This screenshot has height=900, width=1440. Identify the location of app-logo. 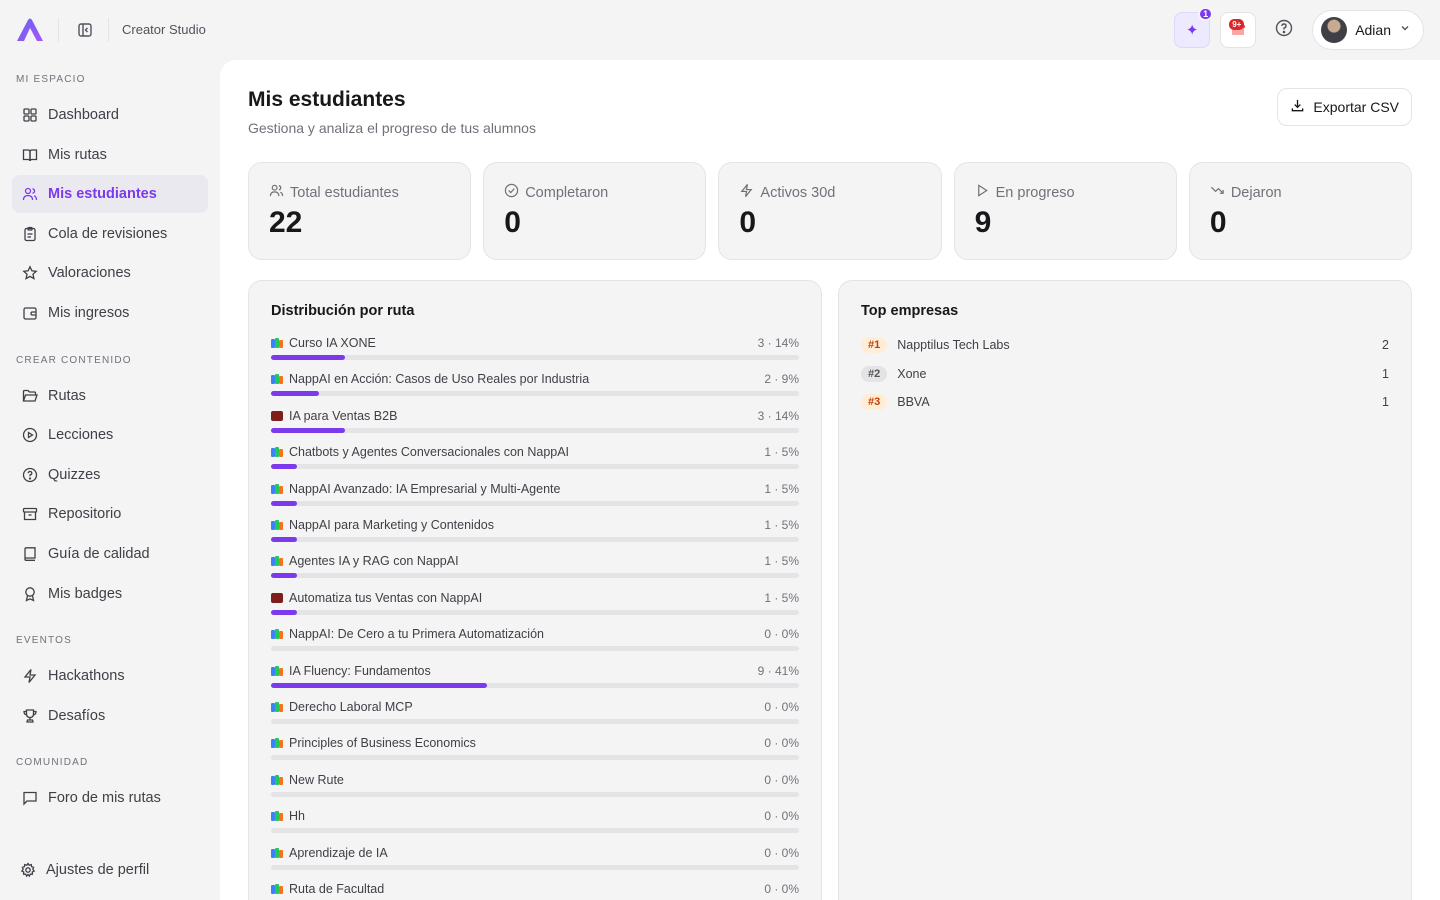
(30, 30).